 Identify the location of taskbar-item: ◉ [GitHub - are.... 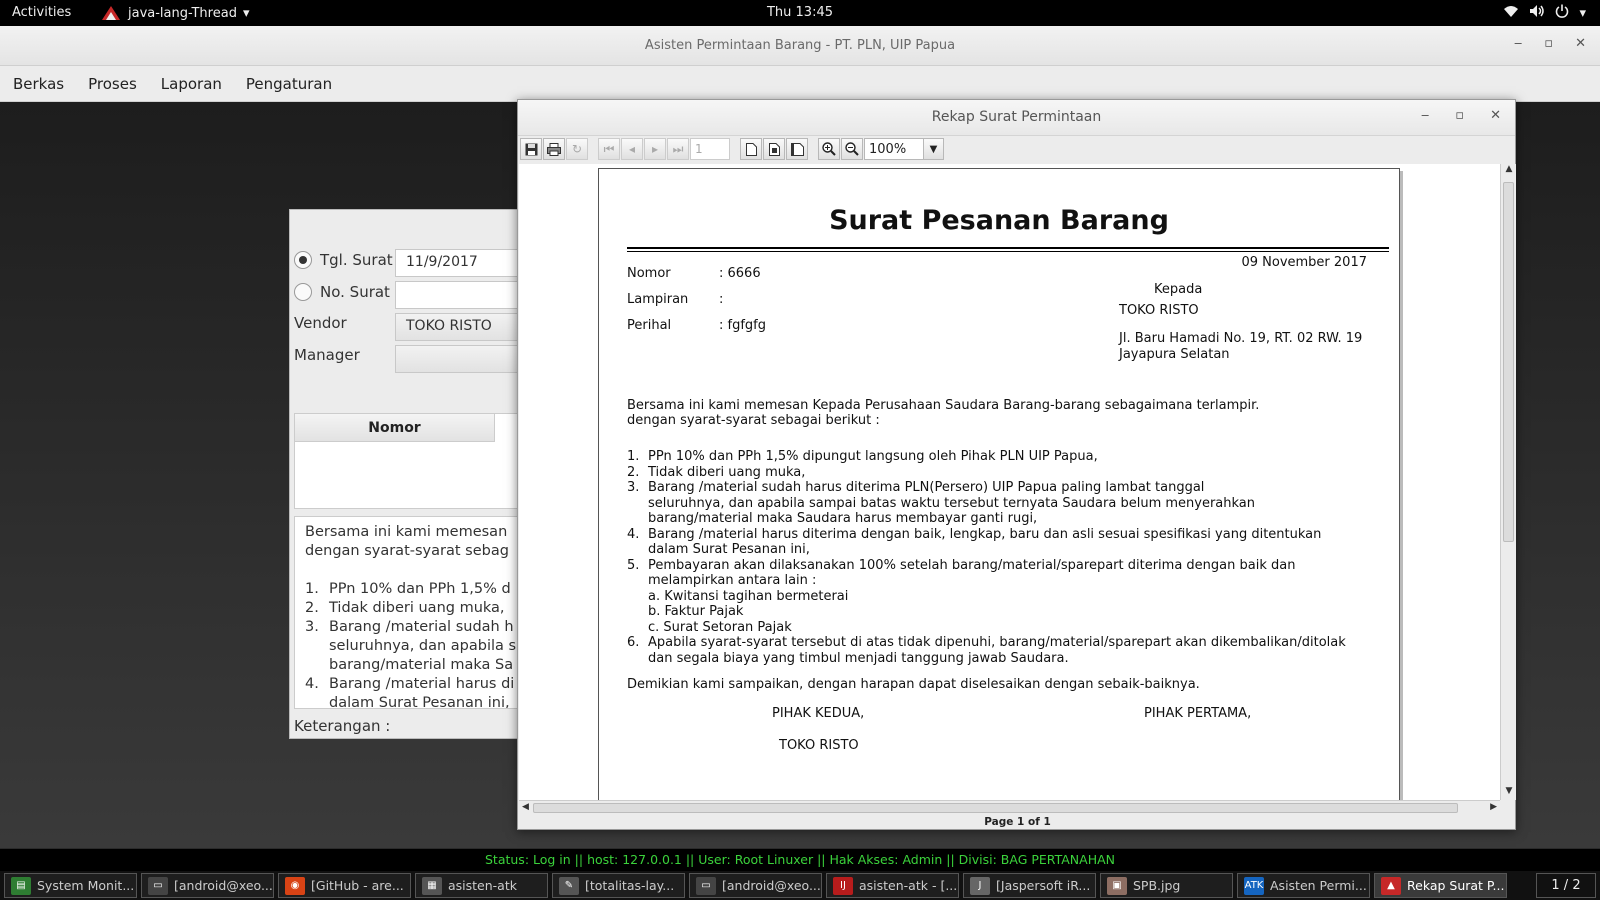
(344, 885).